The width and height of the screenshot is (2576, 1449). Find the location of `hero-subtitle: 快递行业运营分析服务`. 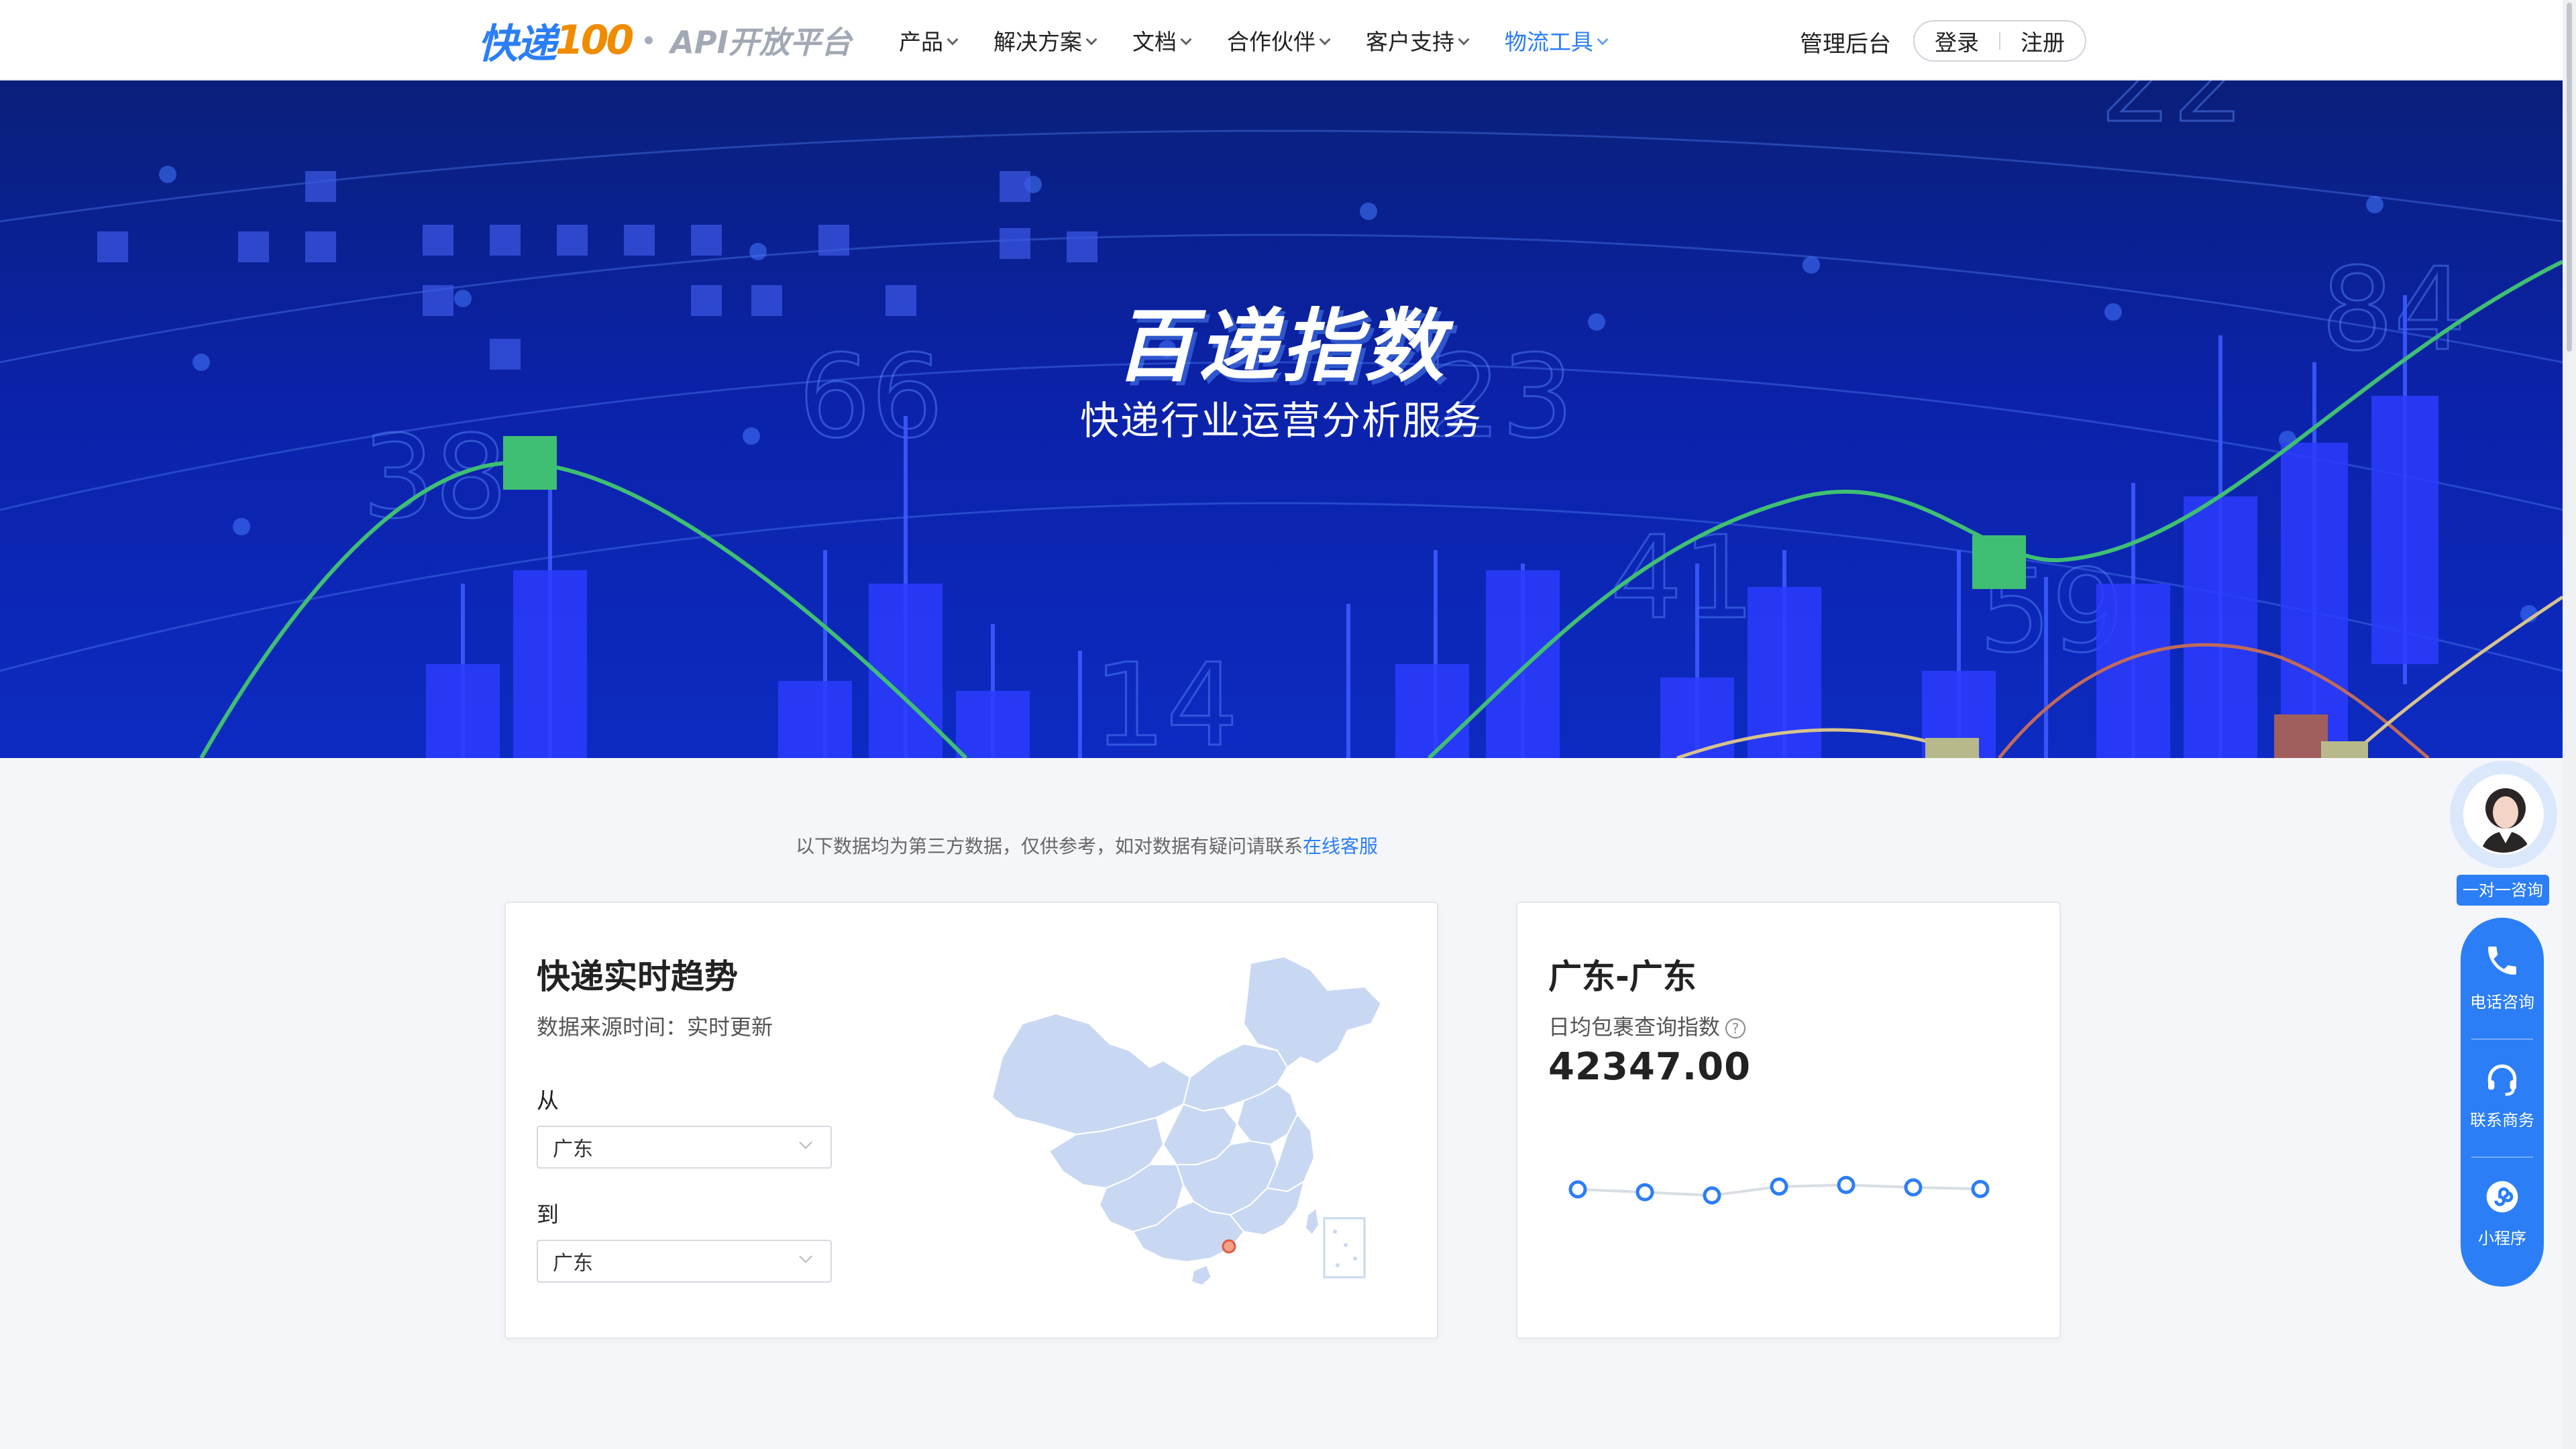

hero-subtitle: 快递行业运营分析服务 is located at coordinates (1281, 420).